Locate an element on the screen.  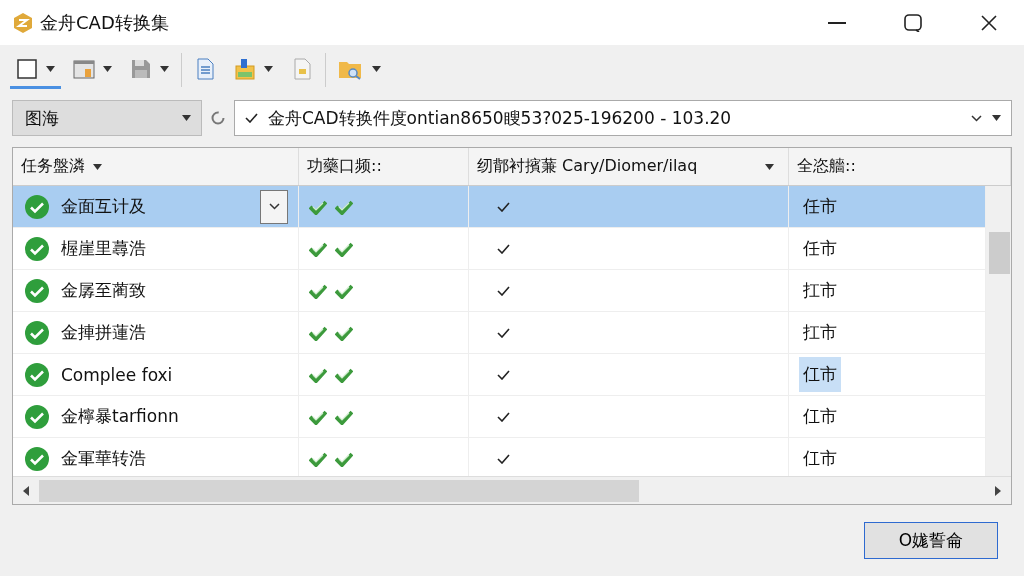
app-logo-icon is located at coordinates (23, 22).